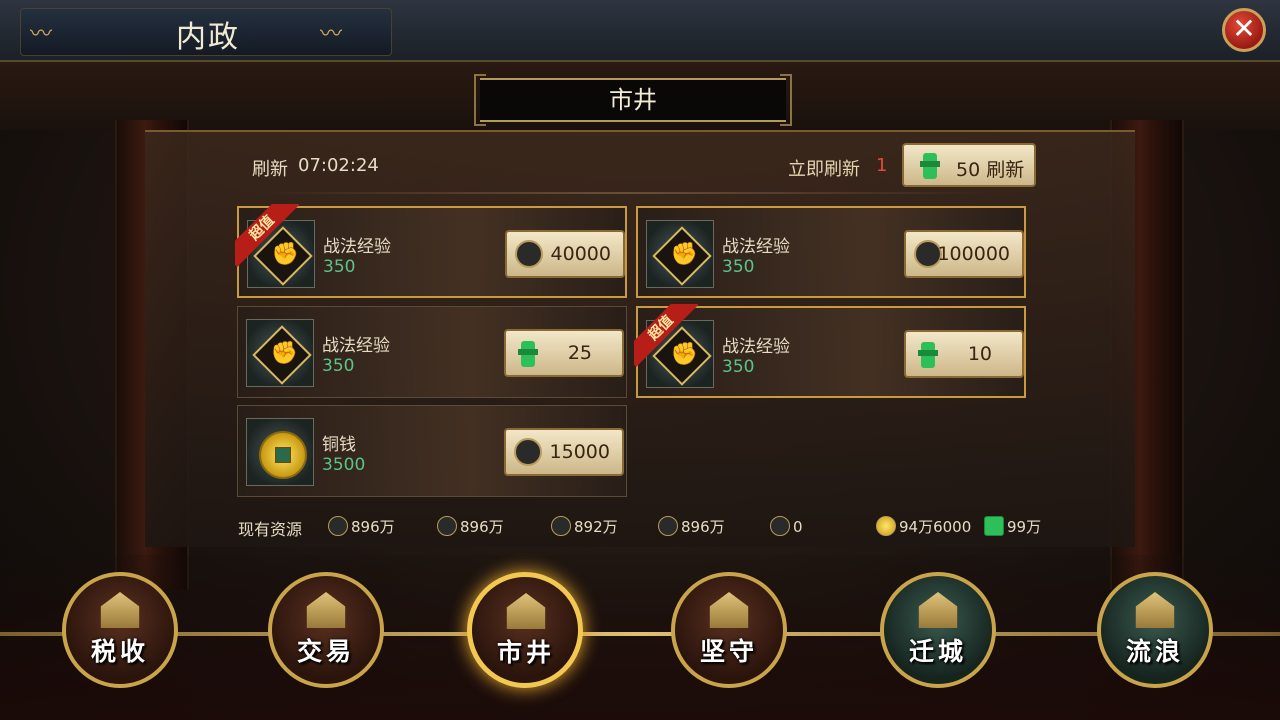 The image size is (1280, 720). I want to click on buy-button: 10, so click(964, 354).